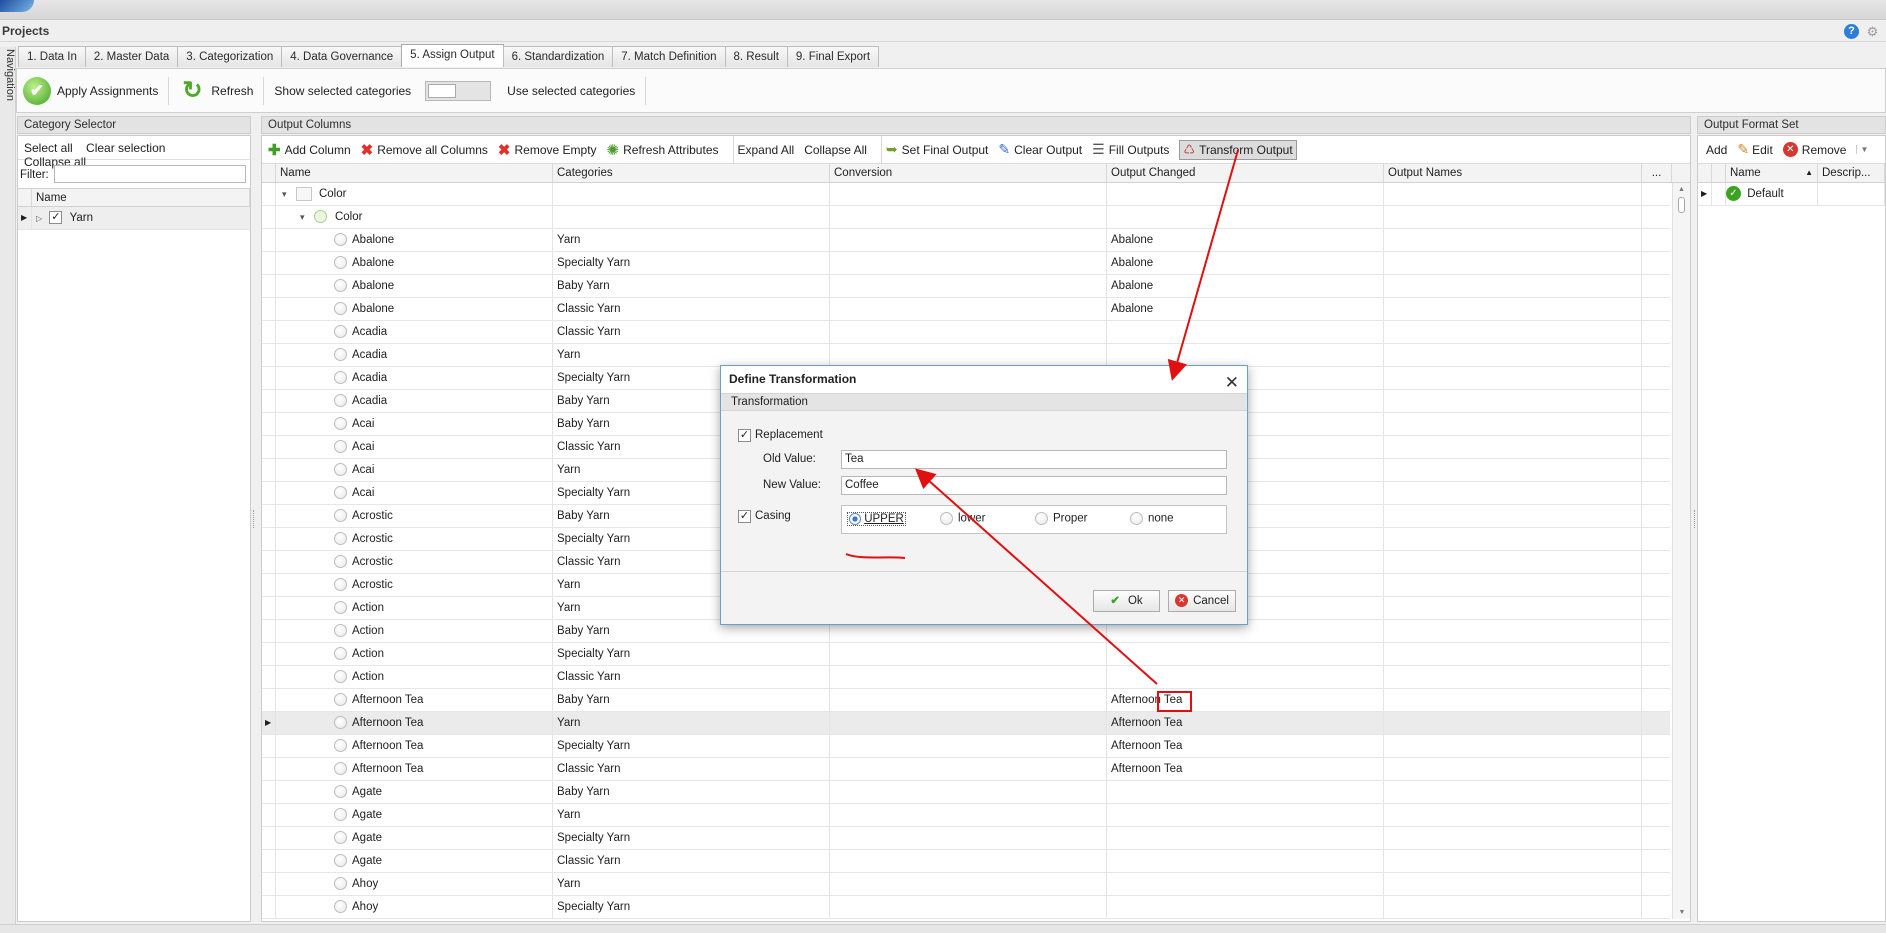 Image resolution: width=1886 pixels, height=933 pixels. What do you see at coordinates (1139, 150) in the screenshot?
I see `fill-outputs-button: Fill Outputs` at bounding box center [1139, 150].